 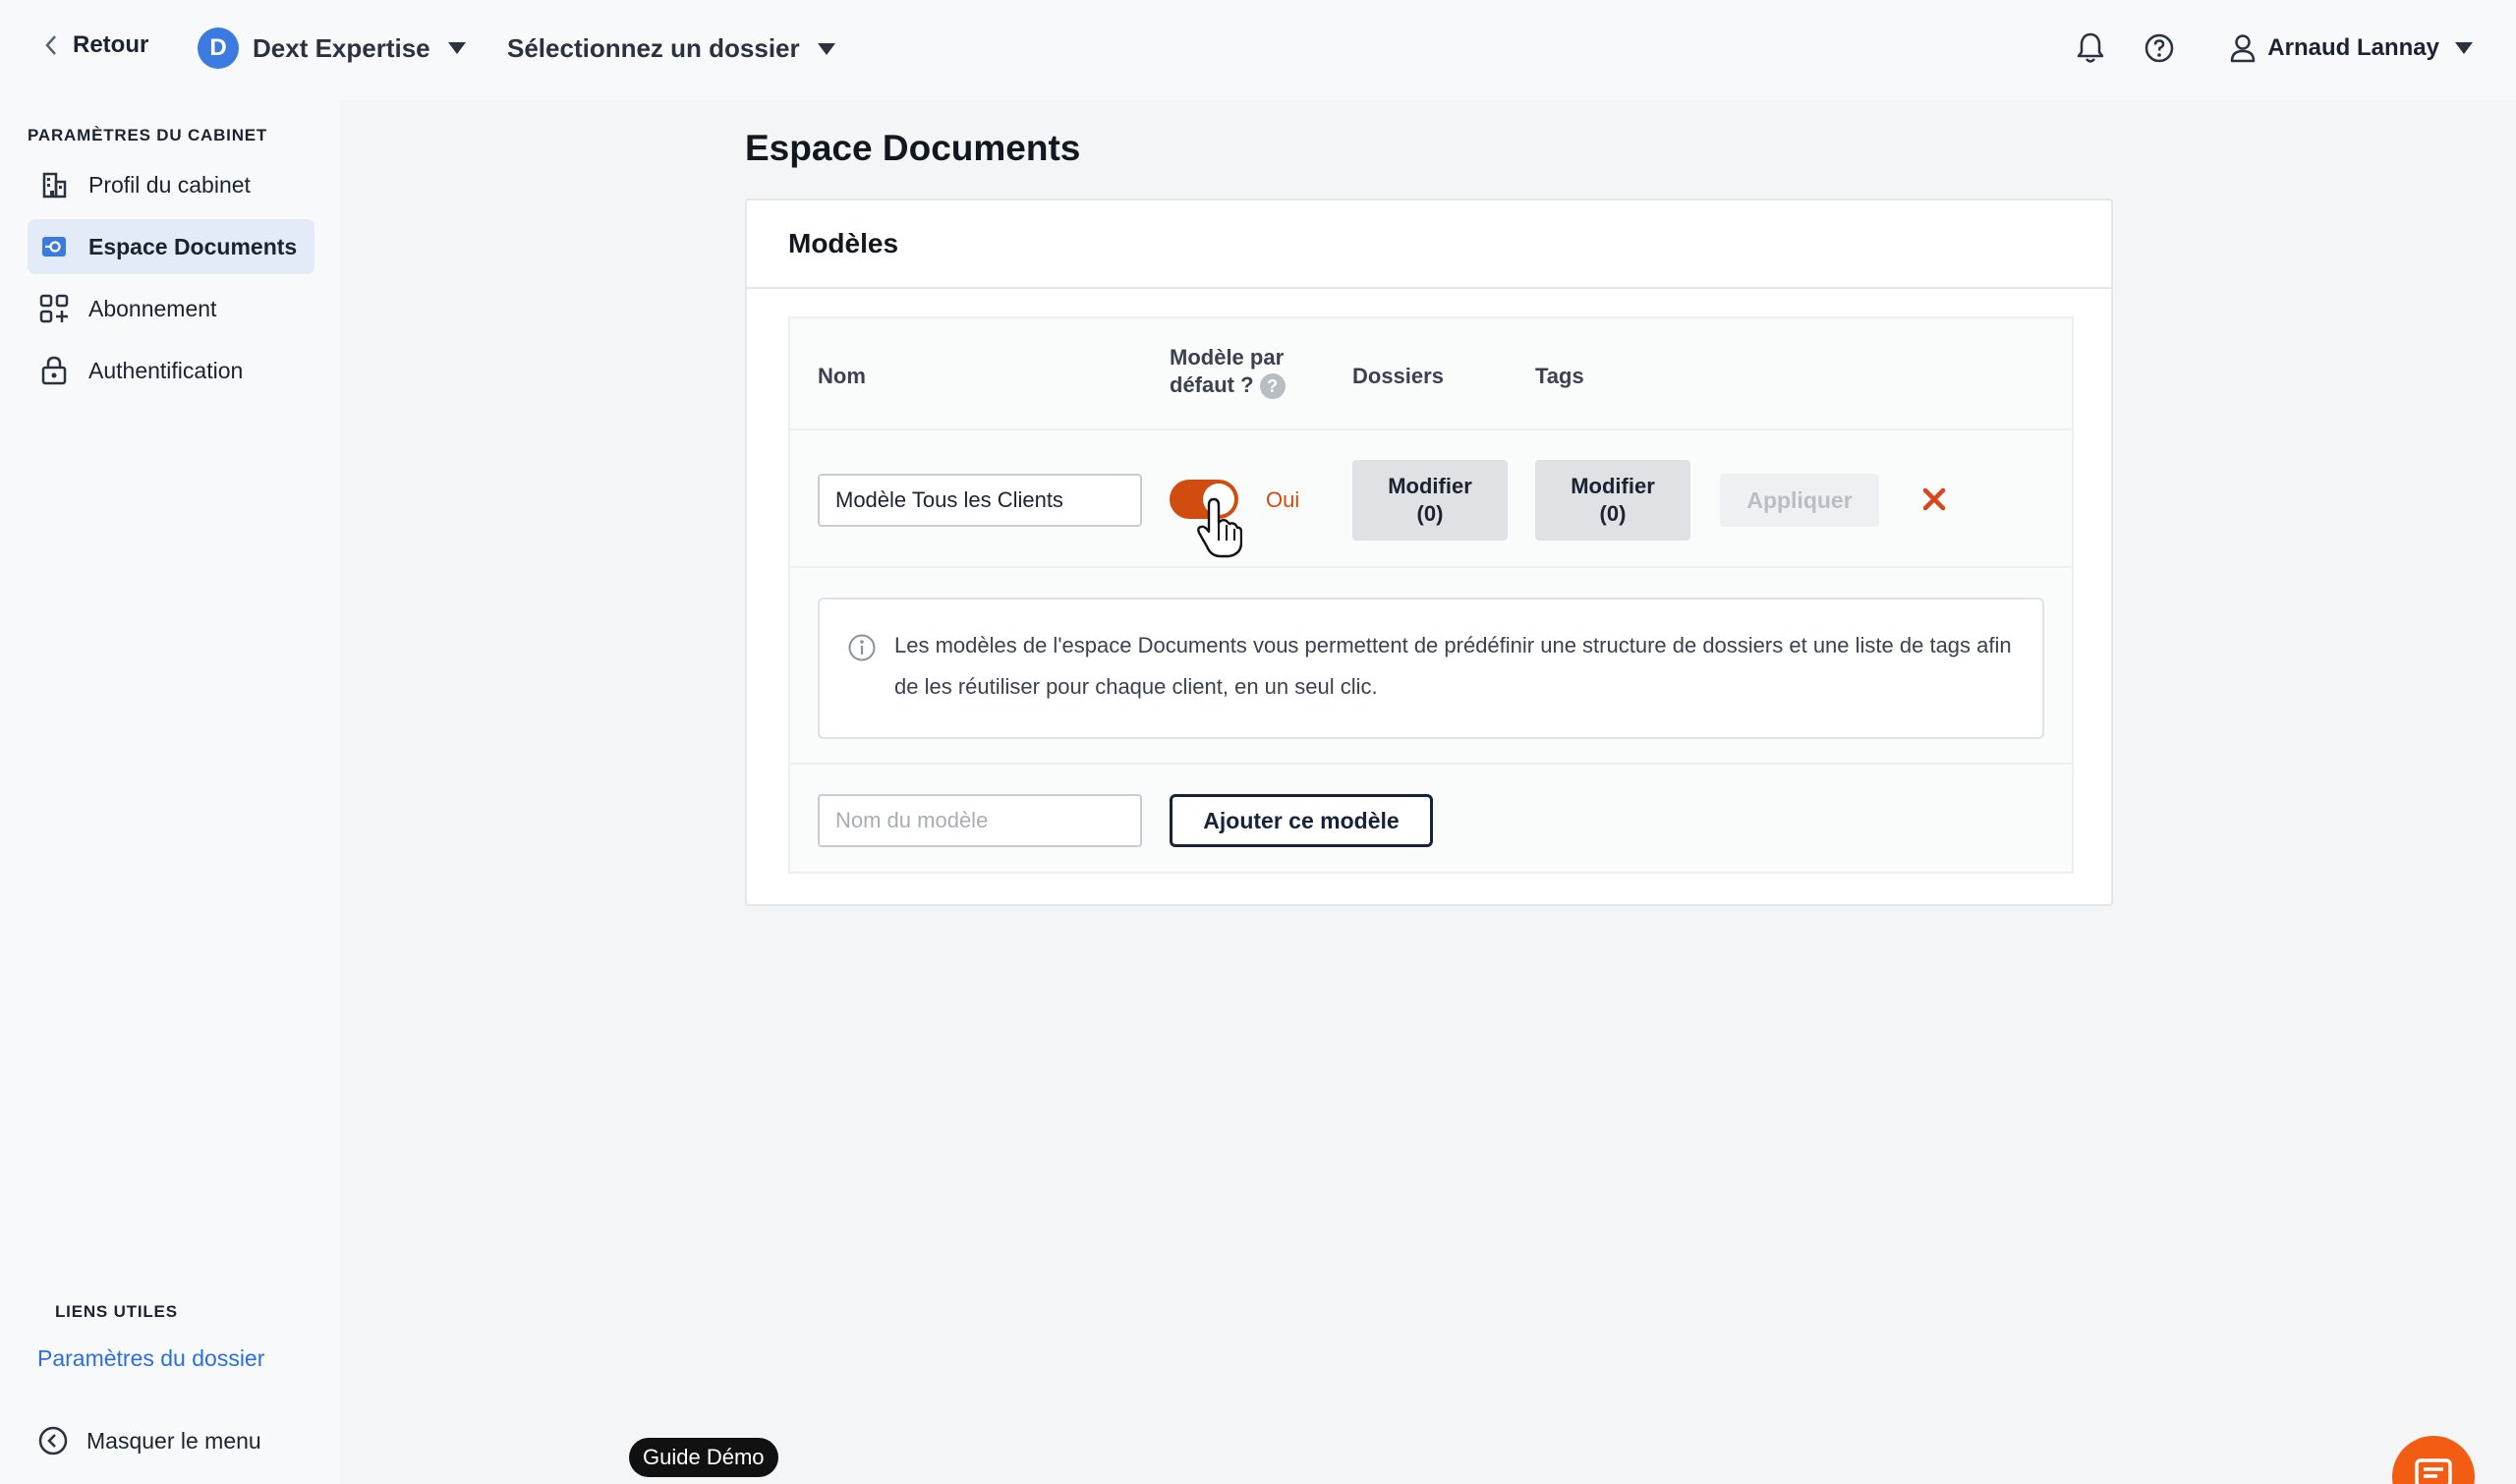 I want to click on sidebar-item-label: Authentification, so click(x=166, y=370).